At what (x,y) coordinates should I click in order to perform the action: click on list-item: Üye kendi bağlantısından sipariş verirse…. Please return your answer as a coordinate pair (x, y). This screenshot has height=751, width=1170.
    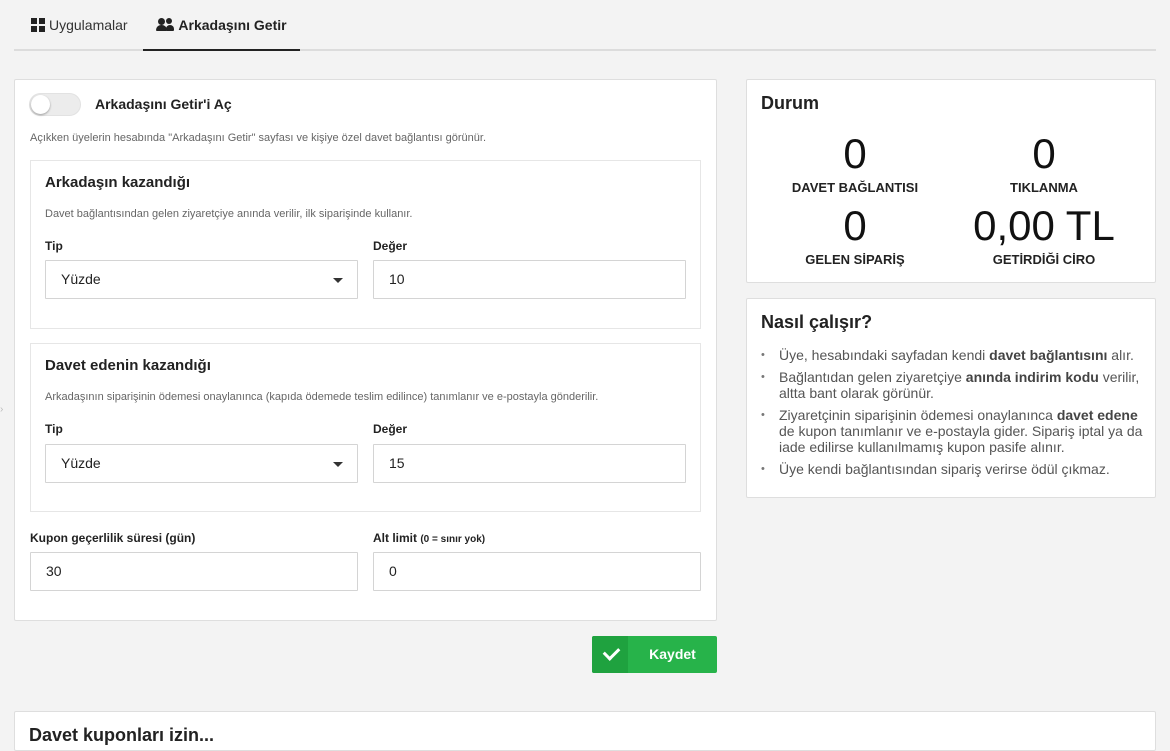
    Looking at the image, I should click on (952, 469).